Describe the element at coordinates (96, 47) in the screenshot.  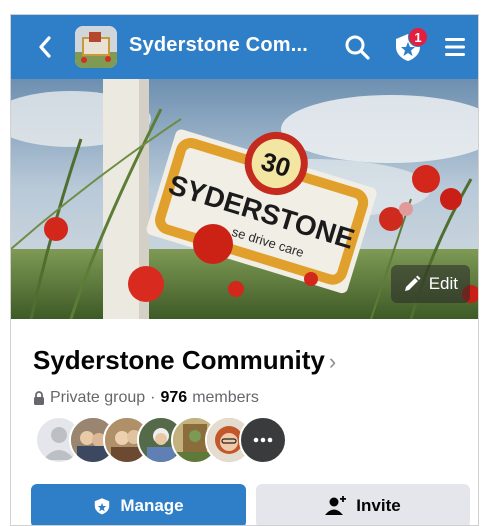
I see `group-thumbnail` at that location.